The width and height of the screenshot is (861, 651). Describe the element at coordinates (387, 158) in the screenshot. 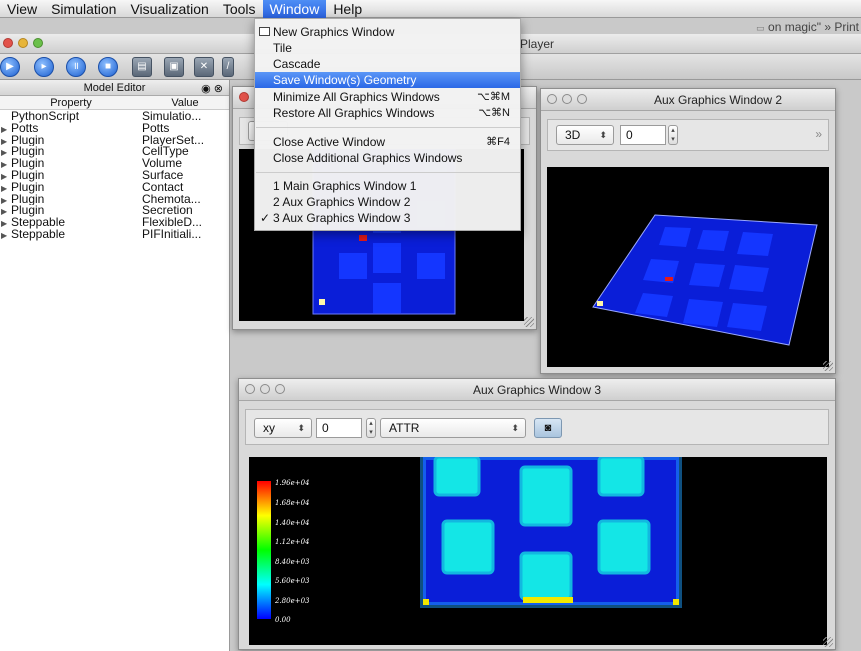

I see `menu-item-close-additional-windows: Close Additional Graphics Windows` at that location.